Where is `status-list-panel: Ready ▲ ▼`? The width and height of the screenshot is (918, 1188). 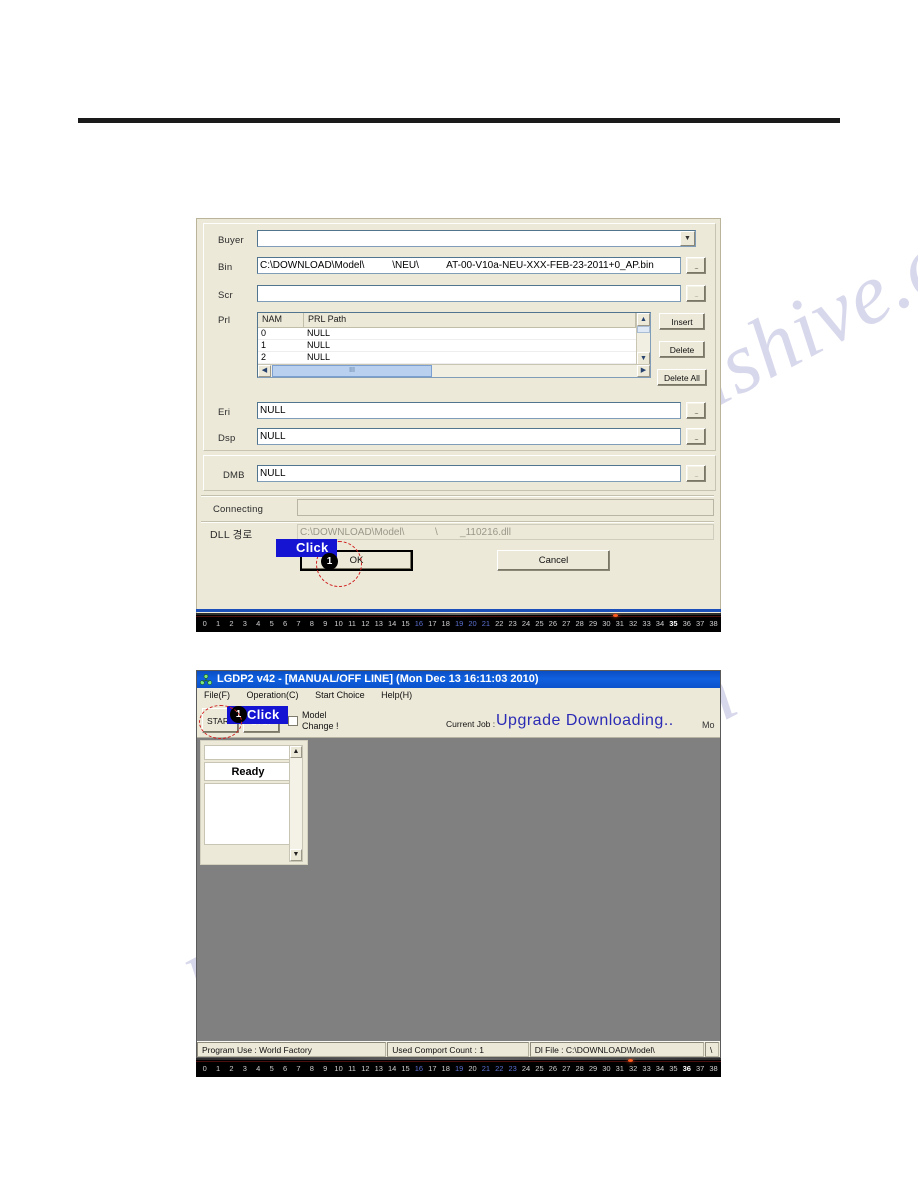
status-list-panel: Ready ▲ ▼ is located at coordinates (254, 802).